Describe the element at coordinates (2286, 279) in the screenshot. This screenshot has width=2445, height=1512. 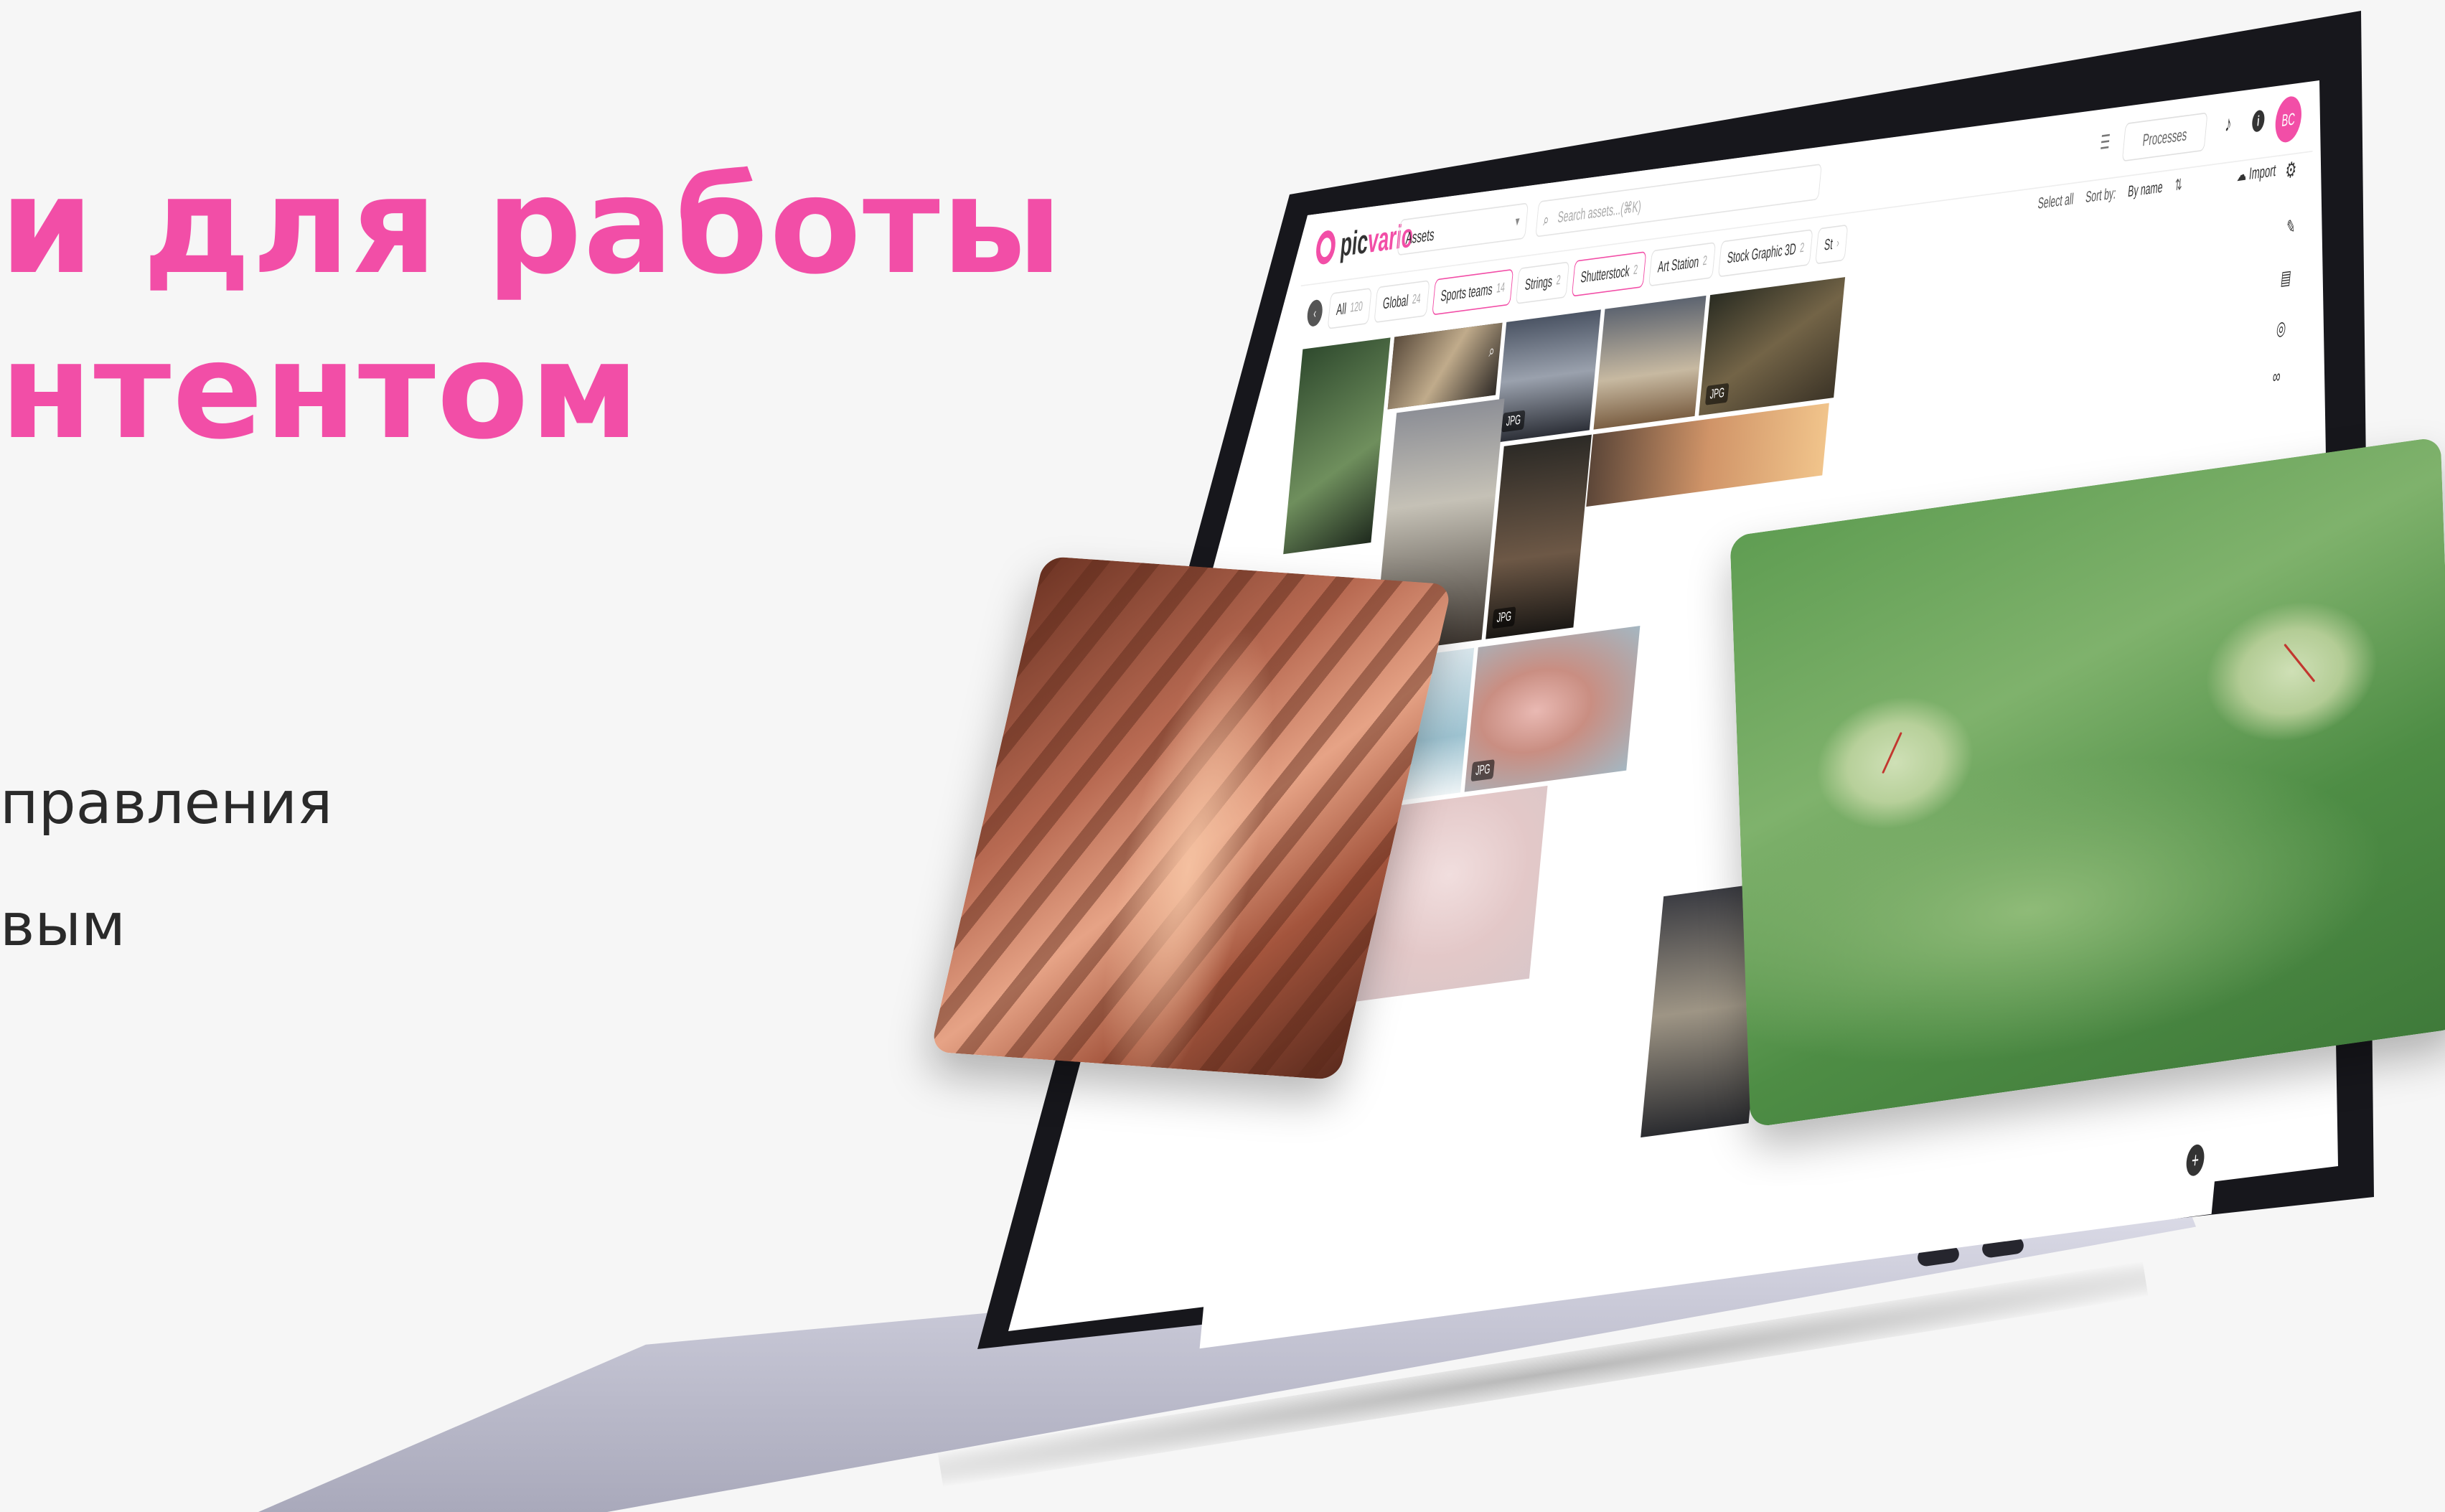
I see `clipboard-icon: ▤` at that location.